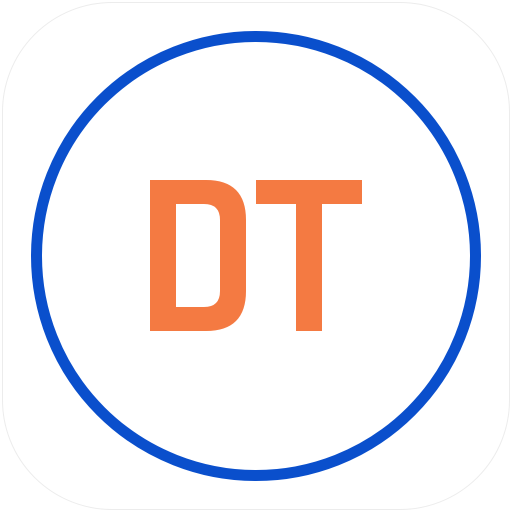 Image resolution: width=512 pixels, height=512 pixels. Describe the element at coordinates (198, 255) in the screenshot. I see `monogram-letter-d-icon` at that location.